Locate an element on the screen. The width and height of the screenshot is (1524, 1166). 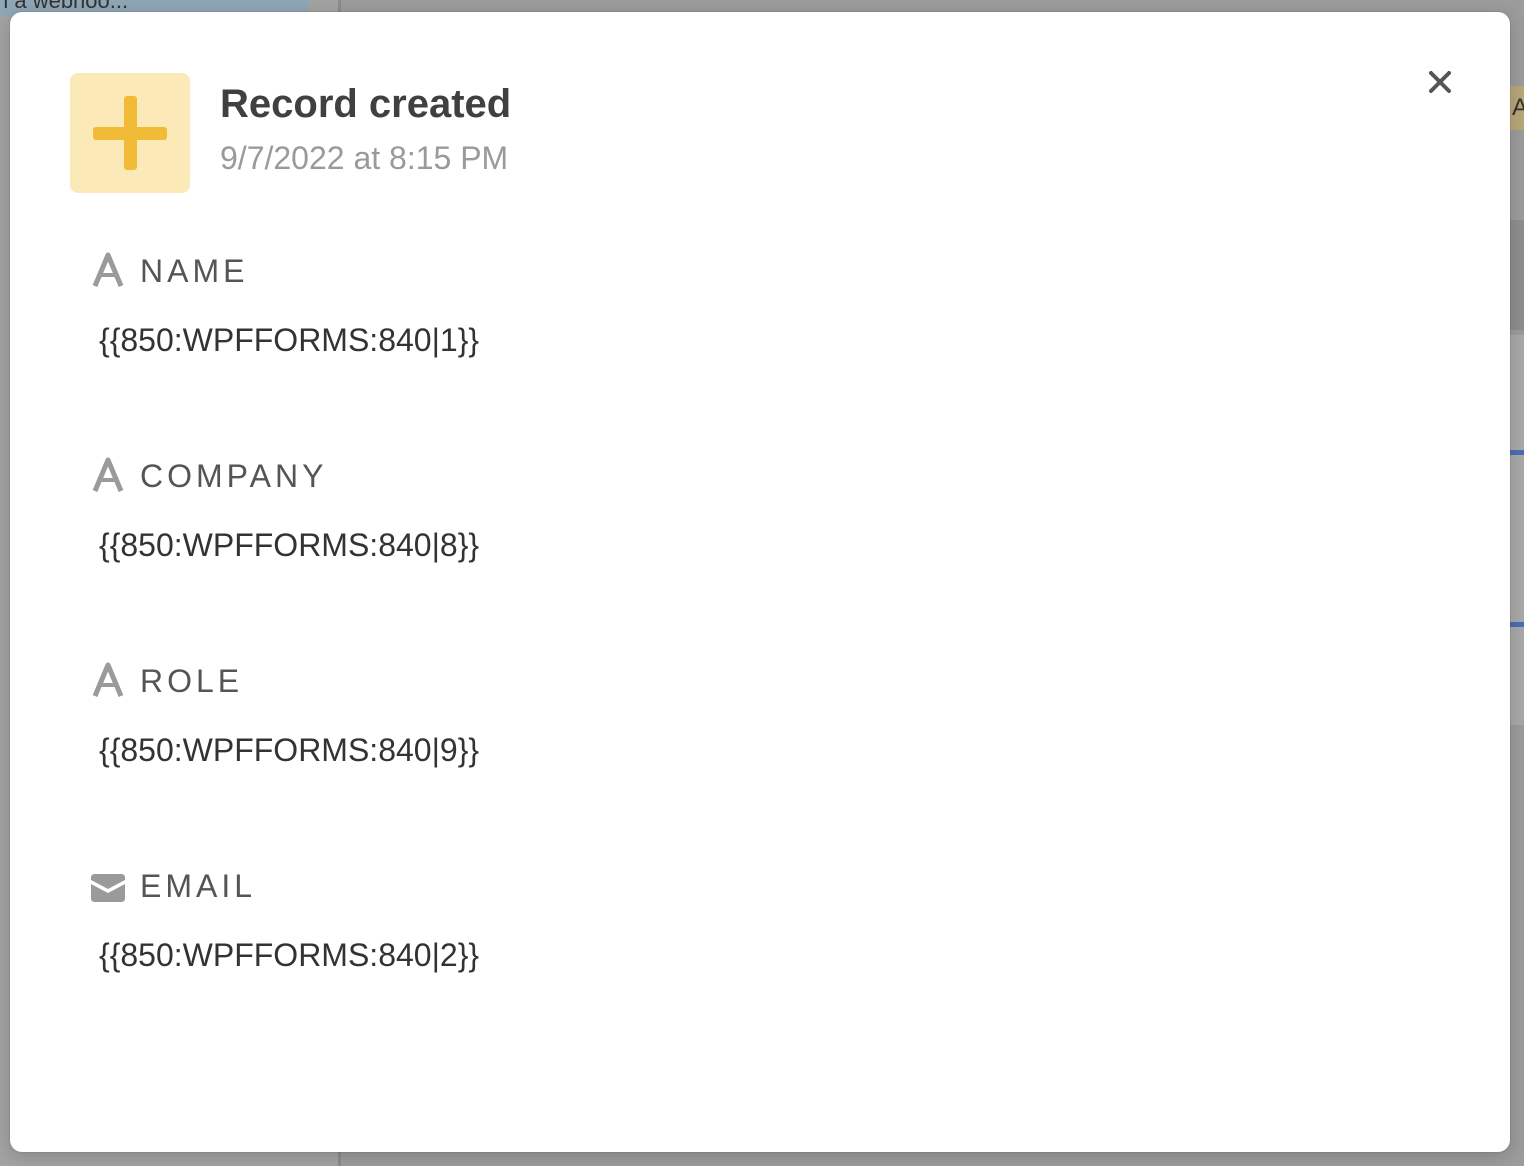
field-company: COMPANY {{850:WPFFORMS:840|8}} is located at coordinates (690, 509).